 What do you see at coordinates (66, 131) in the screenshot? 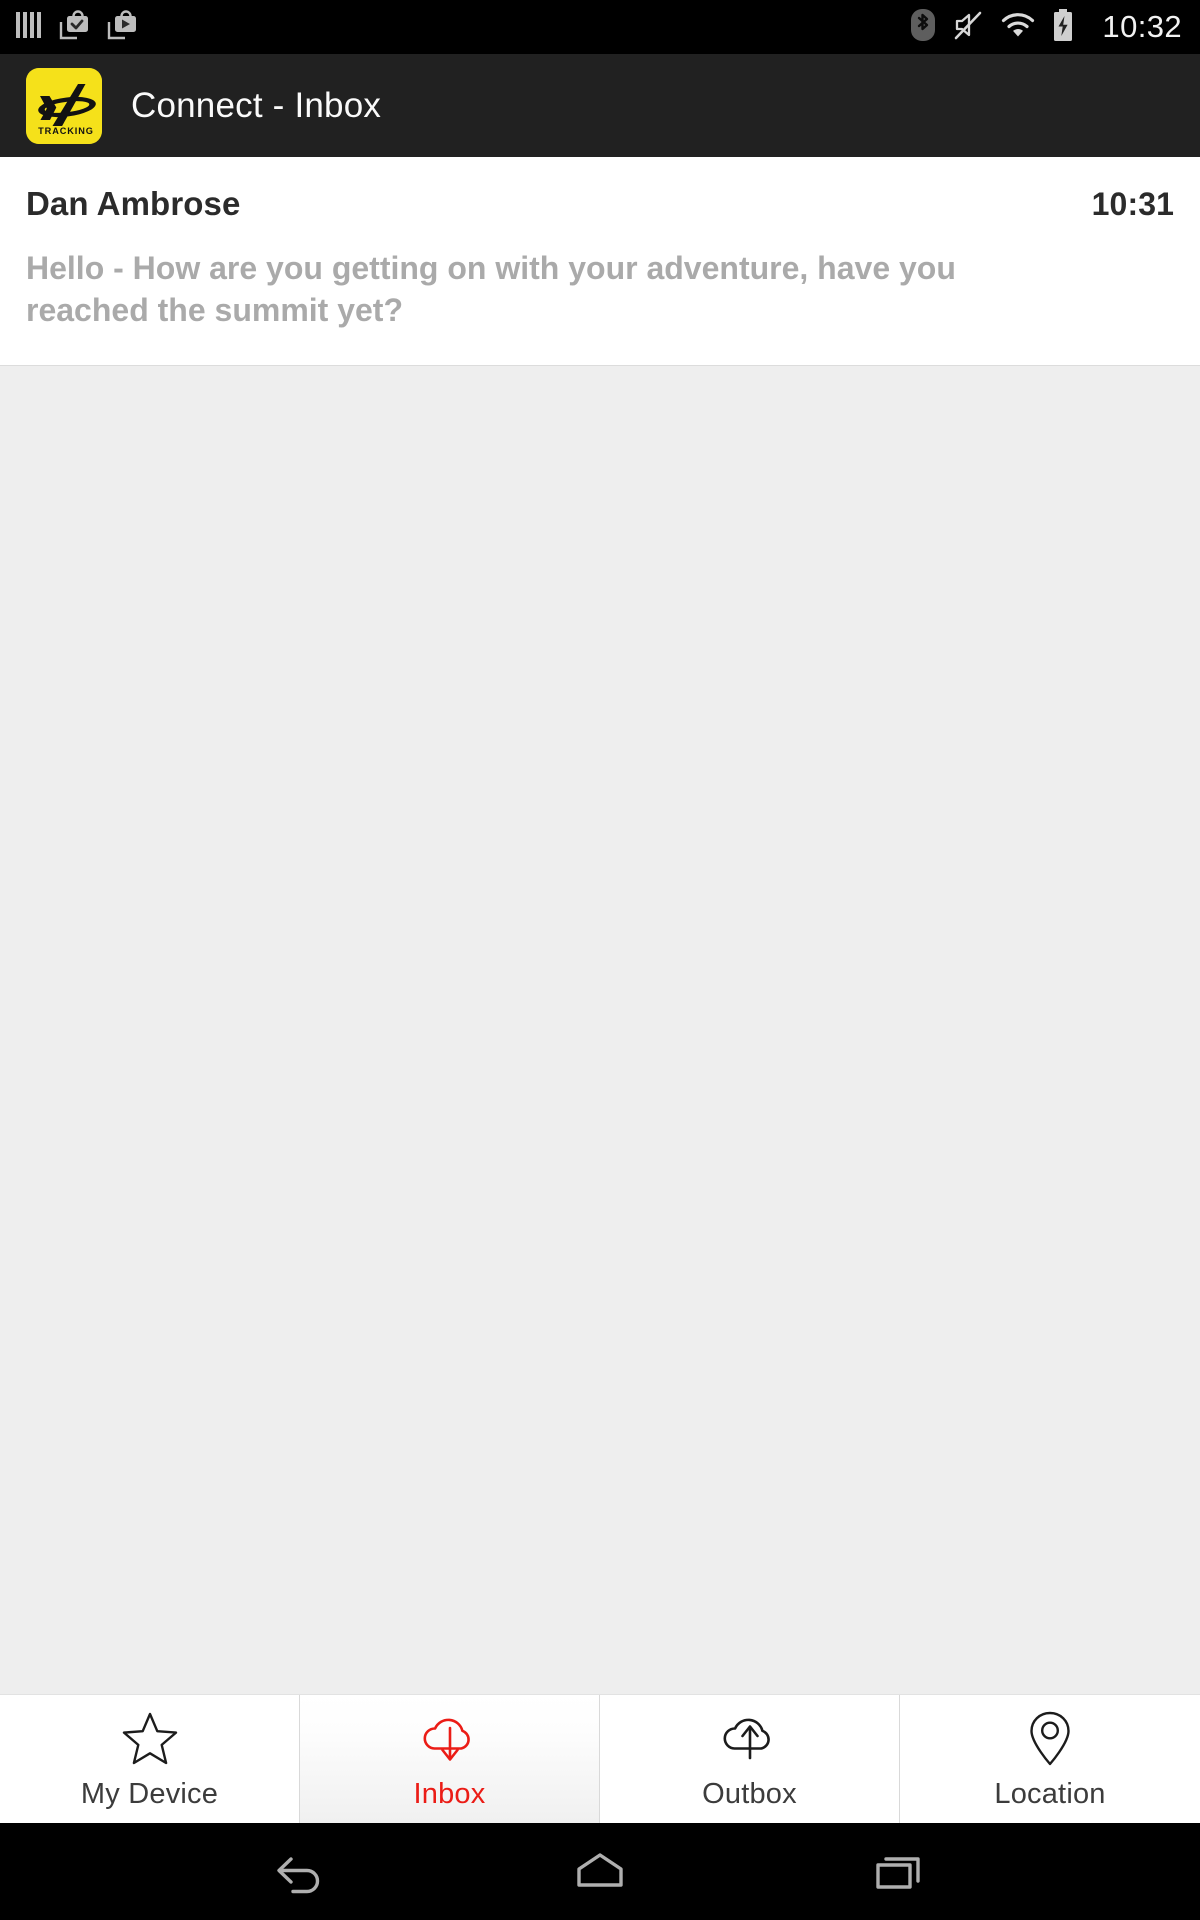
I see `logo-wordmark: TRACKING` at bounding box center [66, 131].